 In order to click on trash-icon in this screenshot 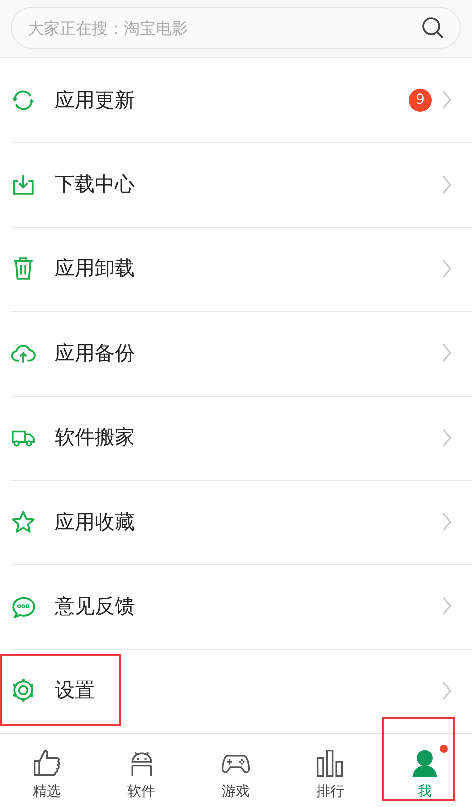, I will do `click(23, 269)`.